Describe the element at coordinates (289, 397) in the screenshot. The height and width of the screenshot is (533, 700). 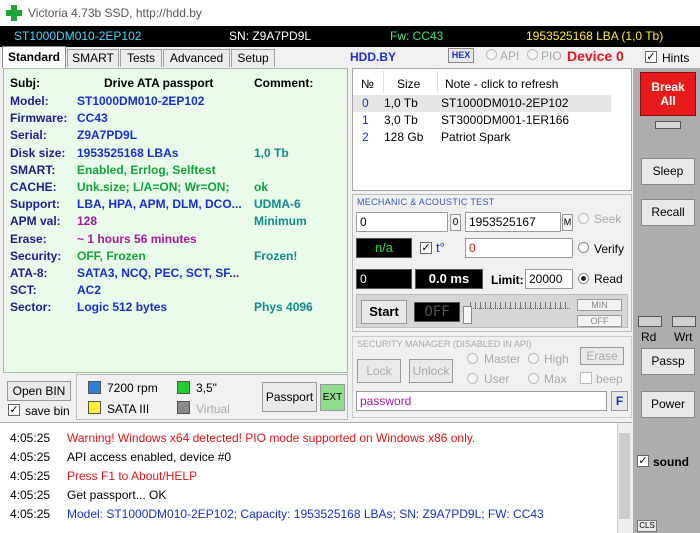
I see `passport-button: Passport` at that location.